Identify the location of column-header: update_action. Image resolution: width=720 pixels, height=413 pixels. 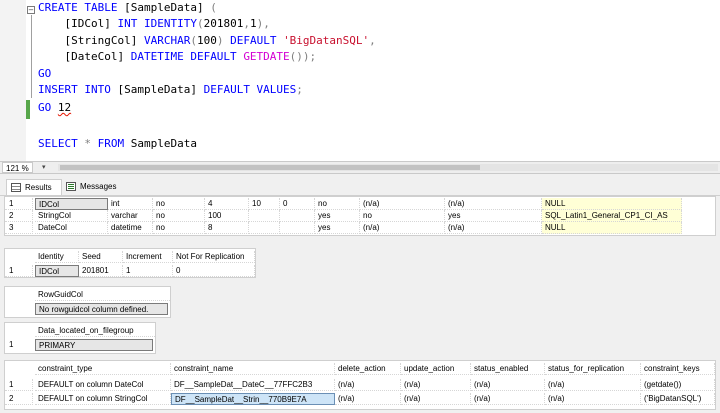
(436, 369).